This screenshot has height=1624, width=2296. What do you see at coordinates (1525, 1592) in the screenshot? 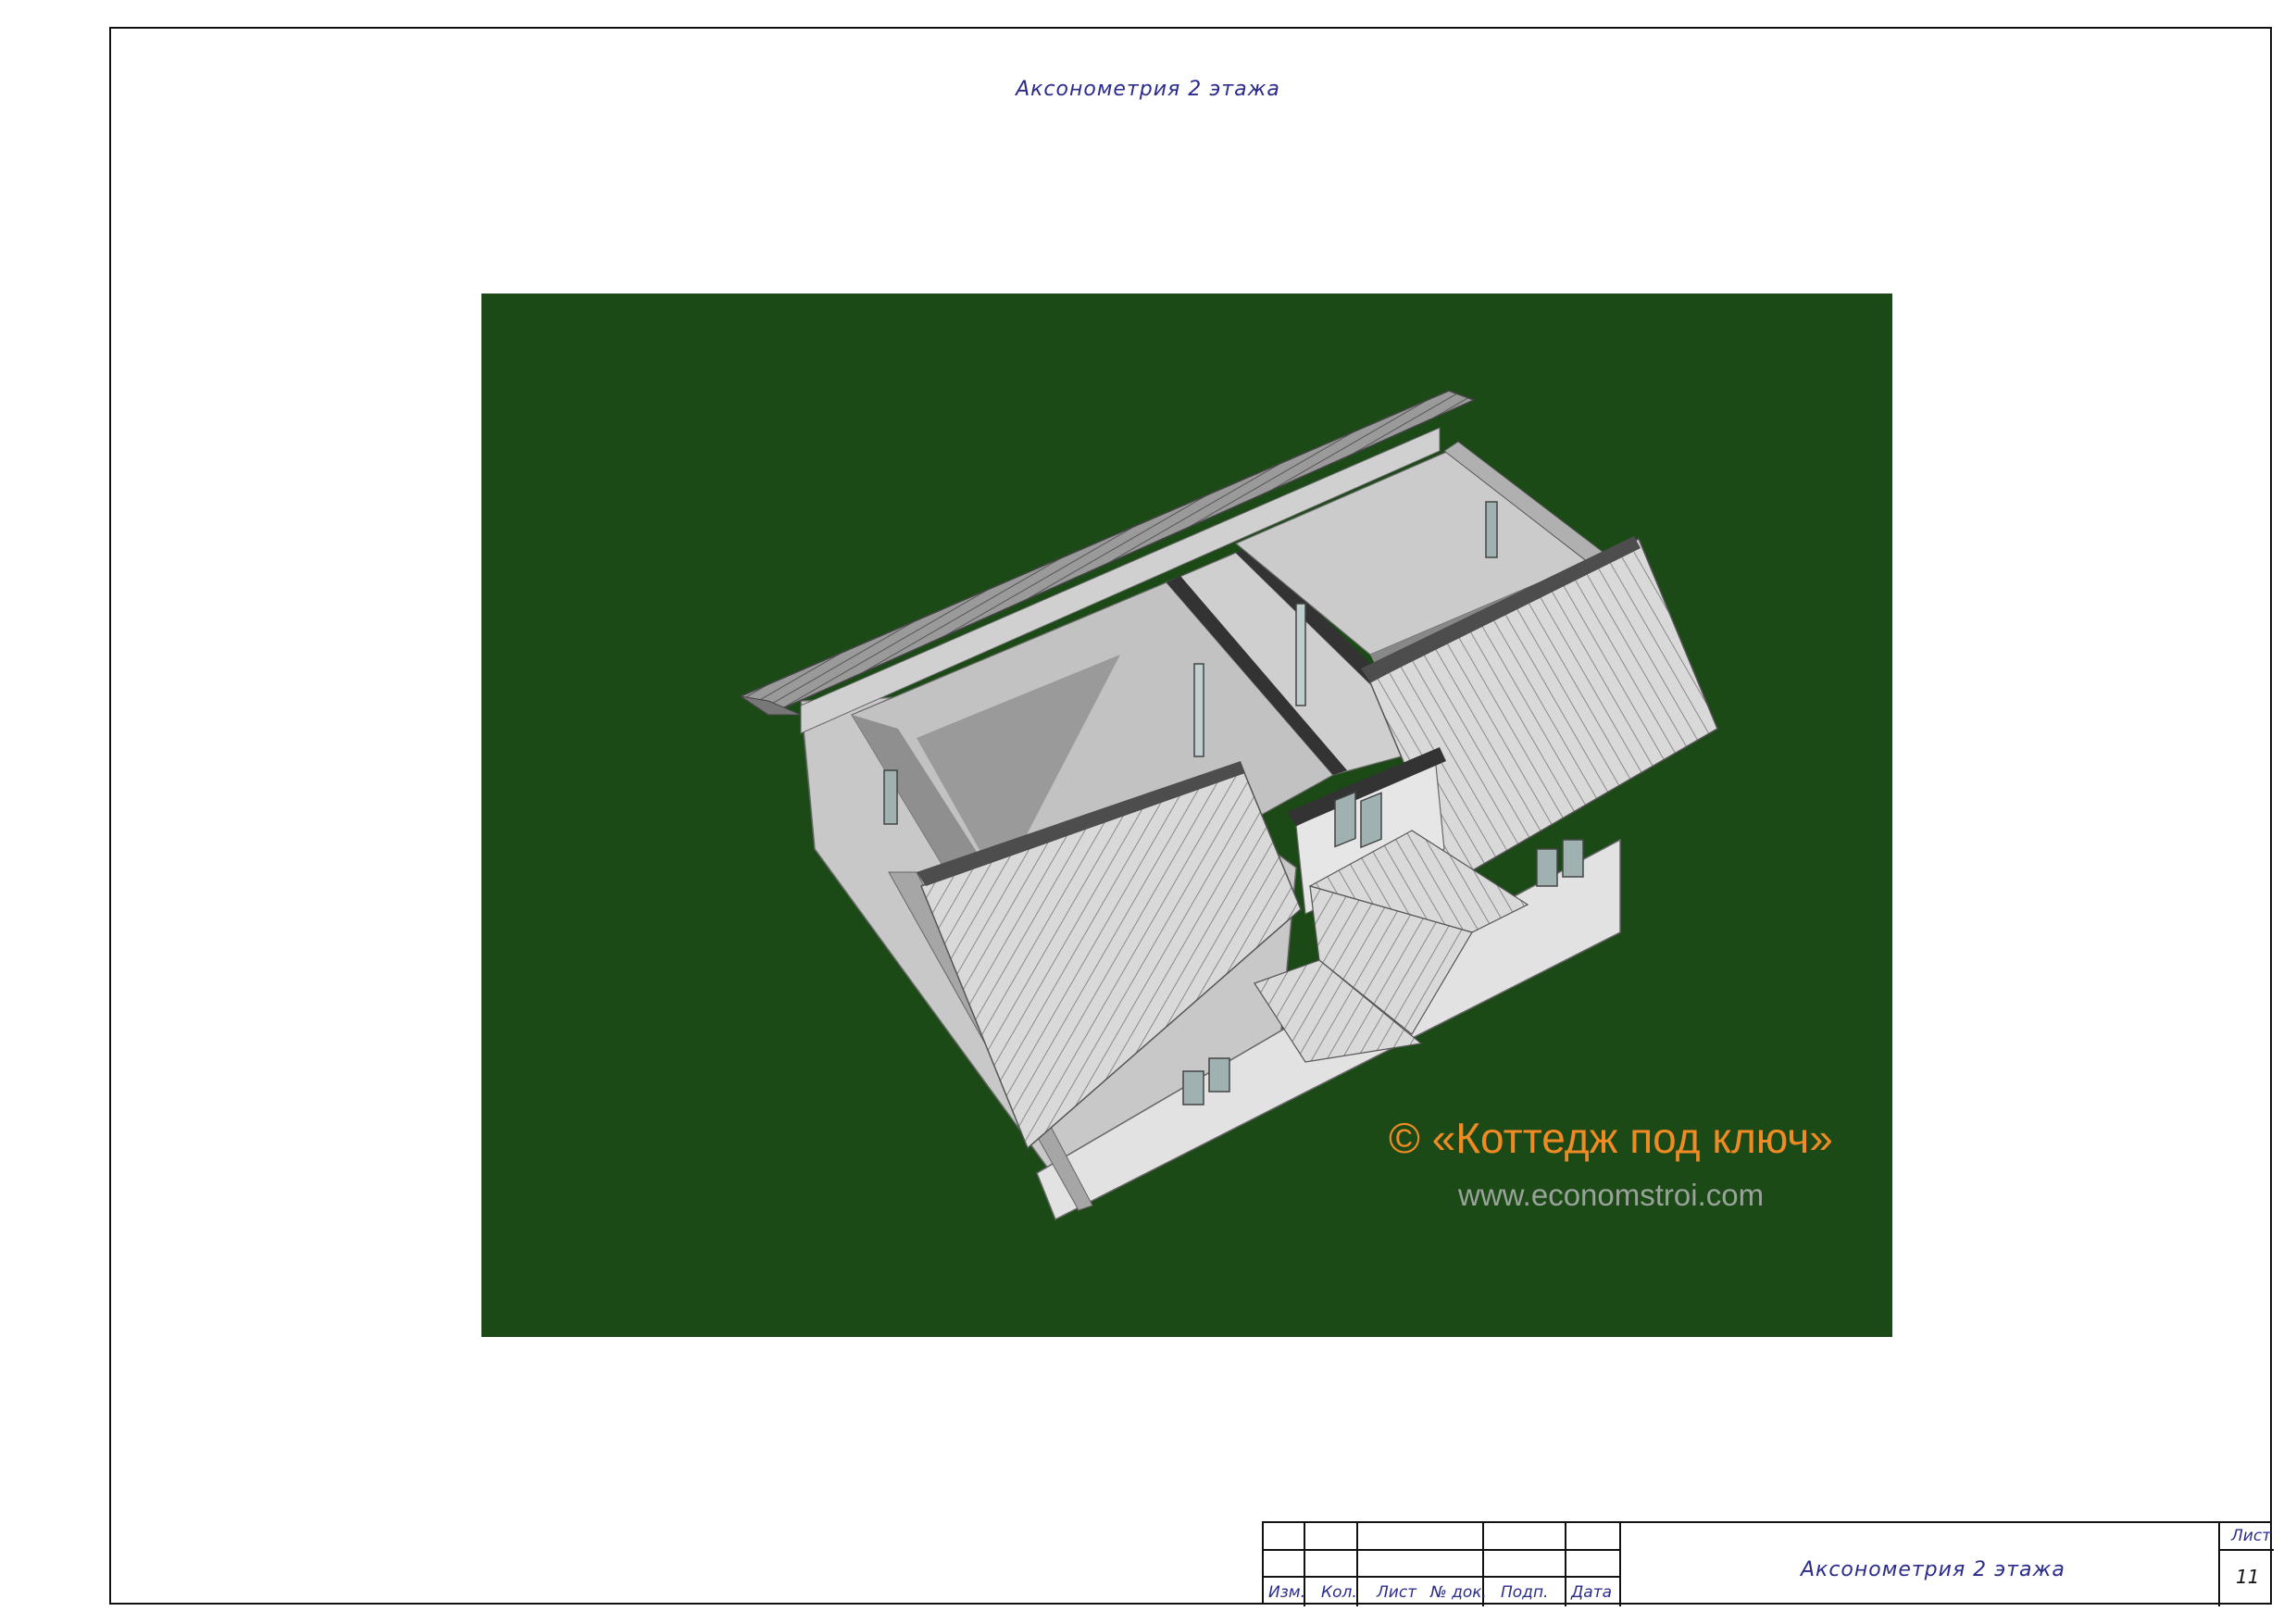
I see `tb-label-podp: Подп.` at bounding box center [1525, 1592].